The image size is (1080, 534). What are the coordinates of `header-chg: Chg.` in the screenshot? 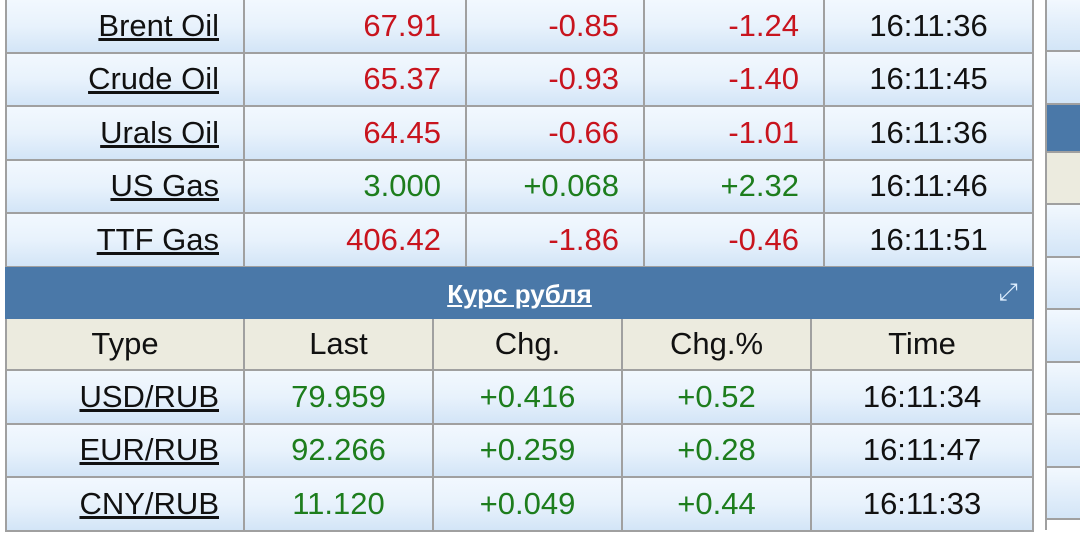 It's located at (527, 344).